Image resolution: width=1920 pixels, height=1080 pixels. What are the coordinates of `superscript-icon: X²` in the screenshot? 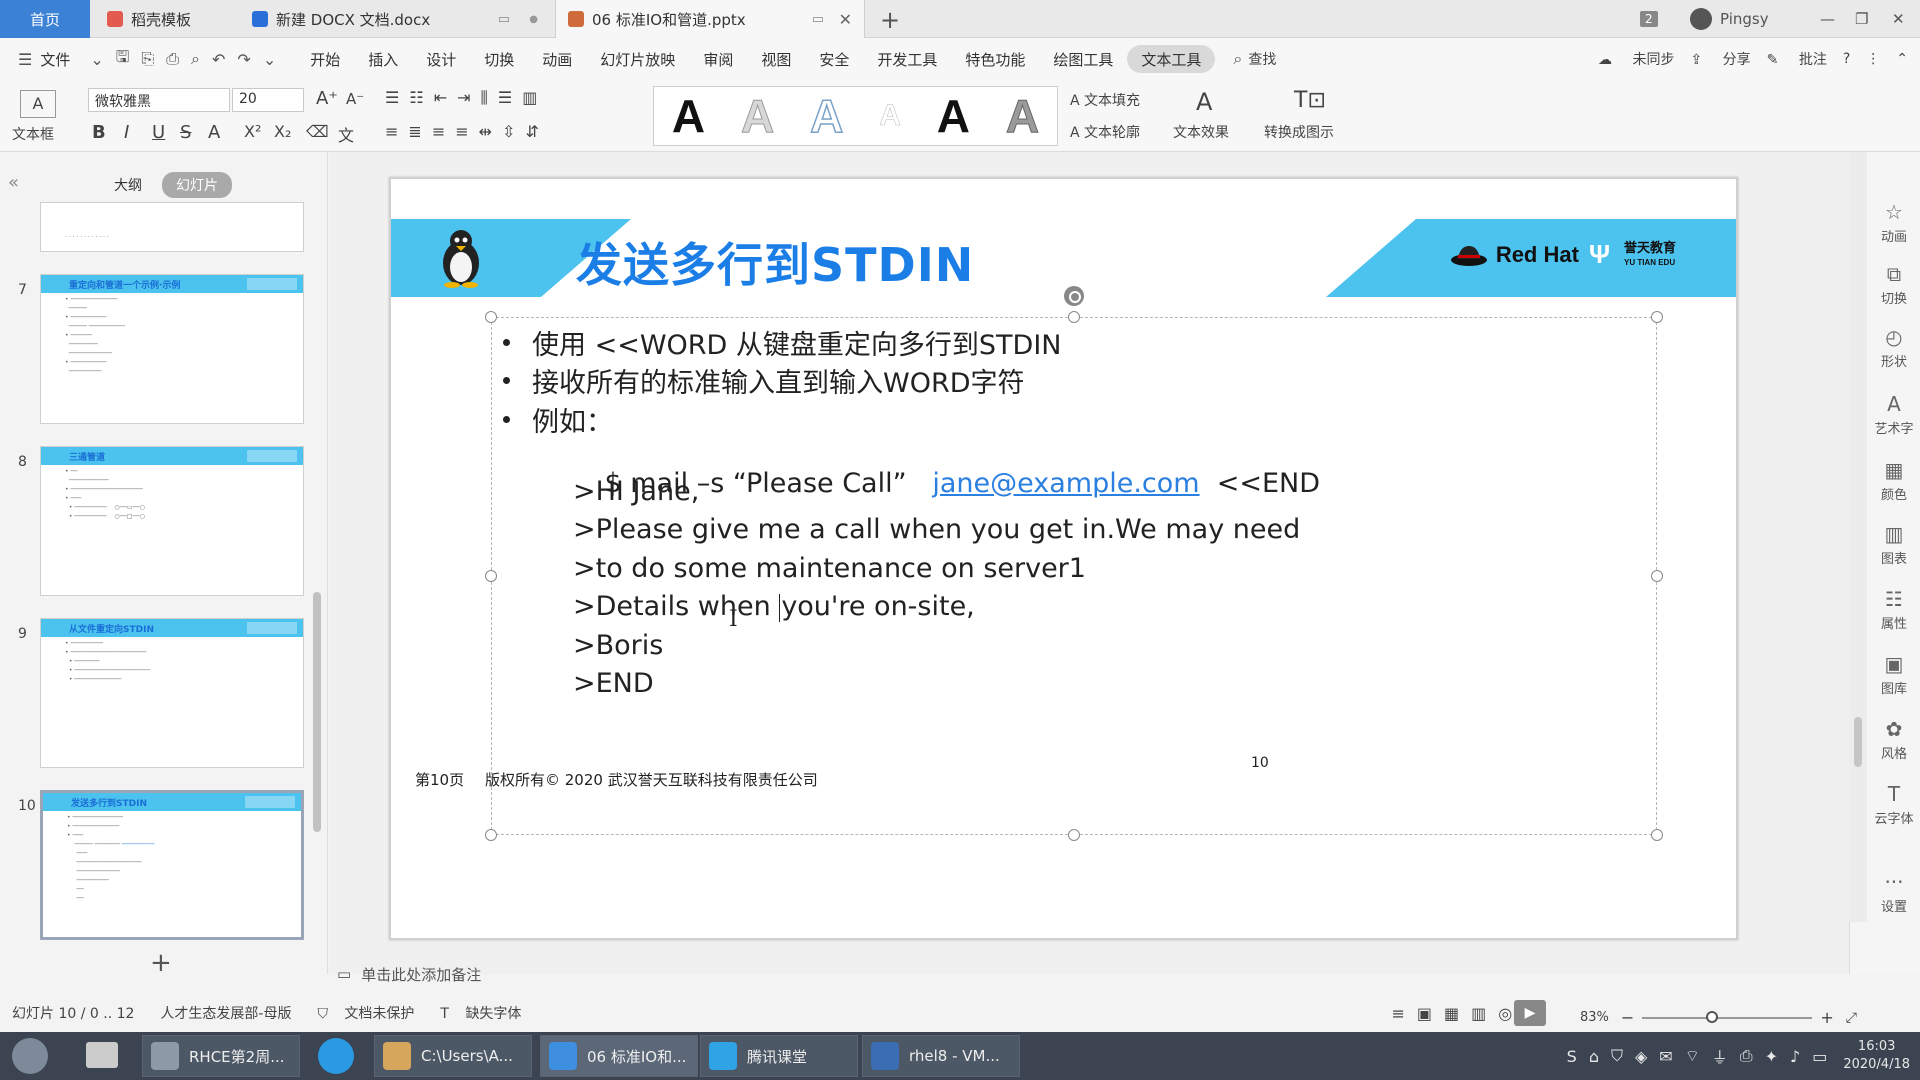 It's located at (252, 131).